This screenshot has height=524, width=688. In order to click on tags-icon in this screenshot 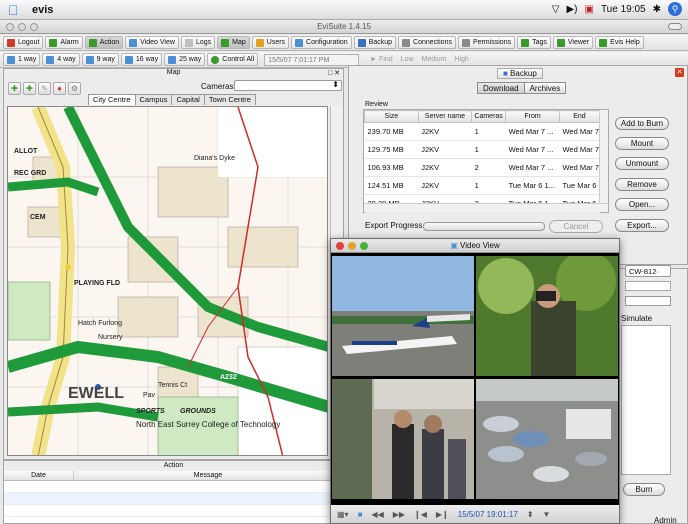, I will do `click(525, 42)`.